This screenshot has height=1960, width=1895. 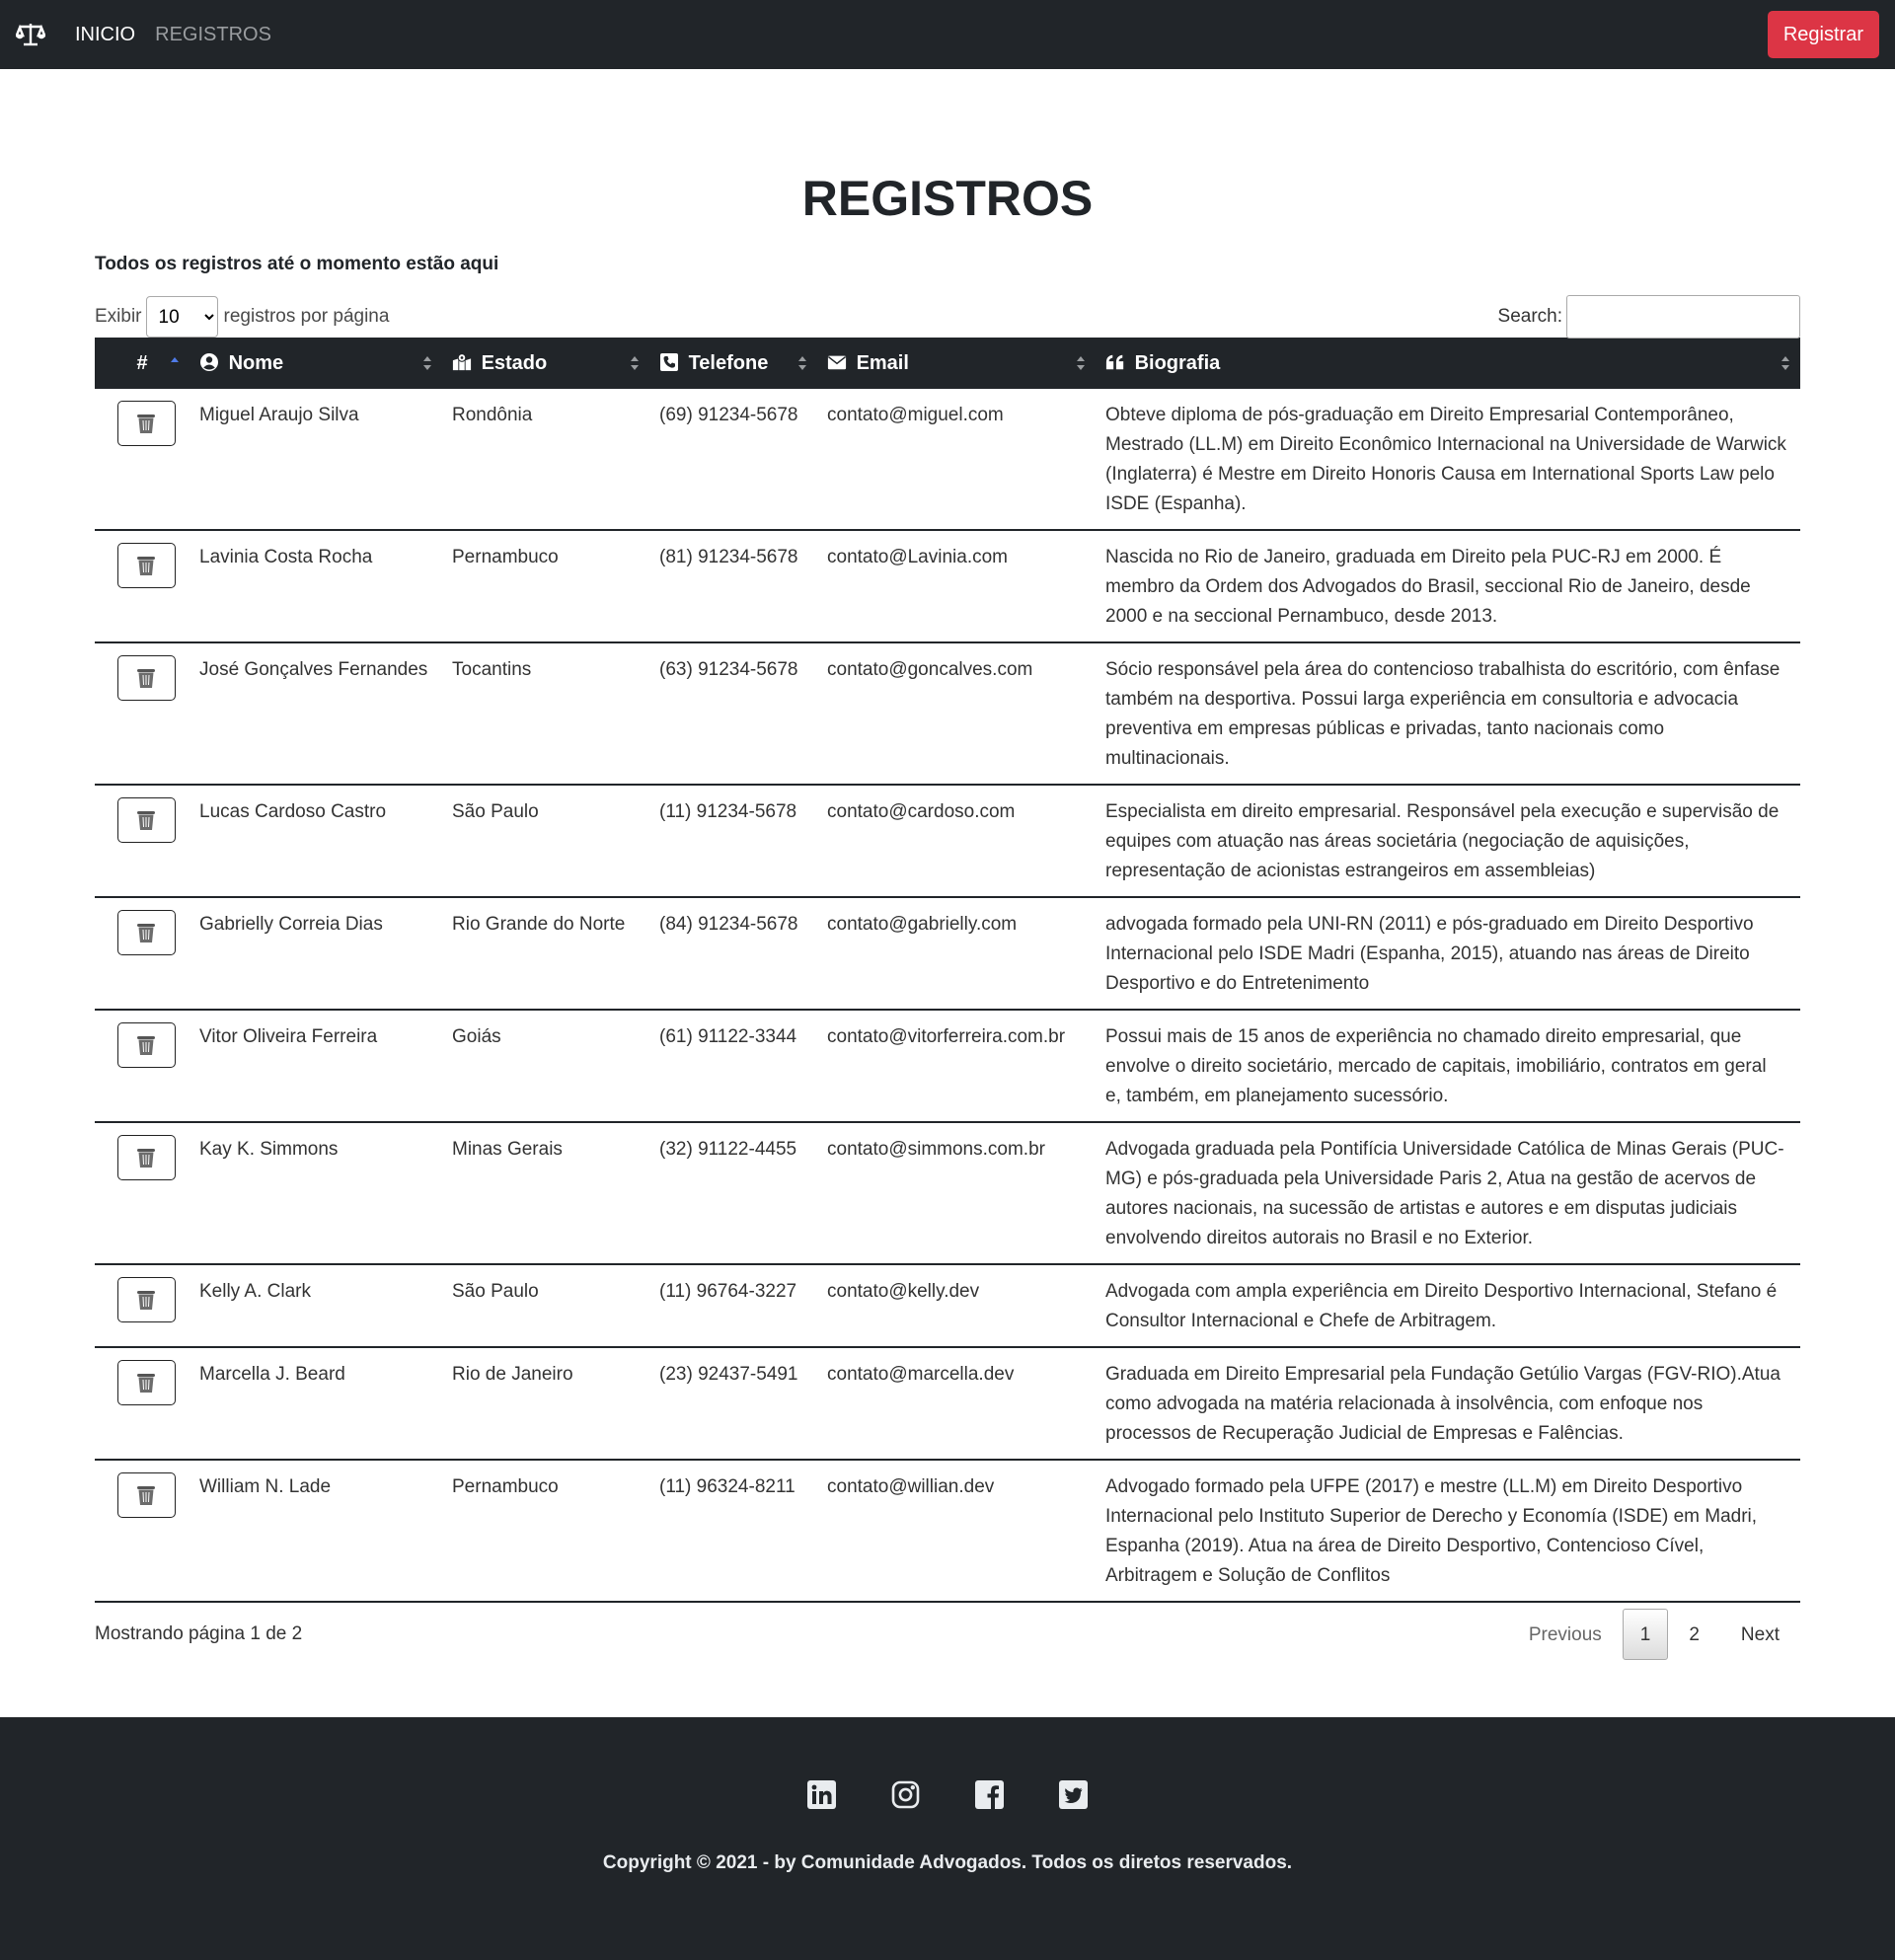 I want to click on cell-email: contato@goncalves.com, so click(x=930, y=669).